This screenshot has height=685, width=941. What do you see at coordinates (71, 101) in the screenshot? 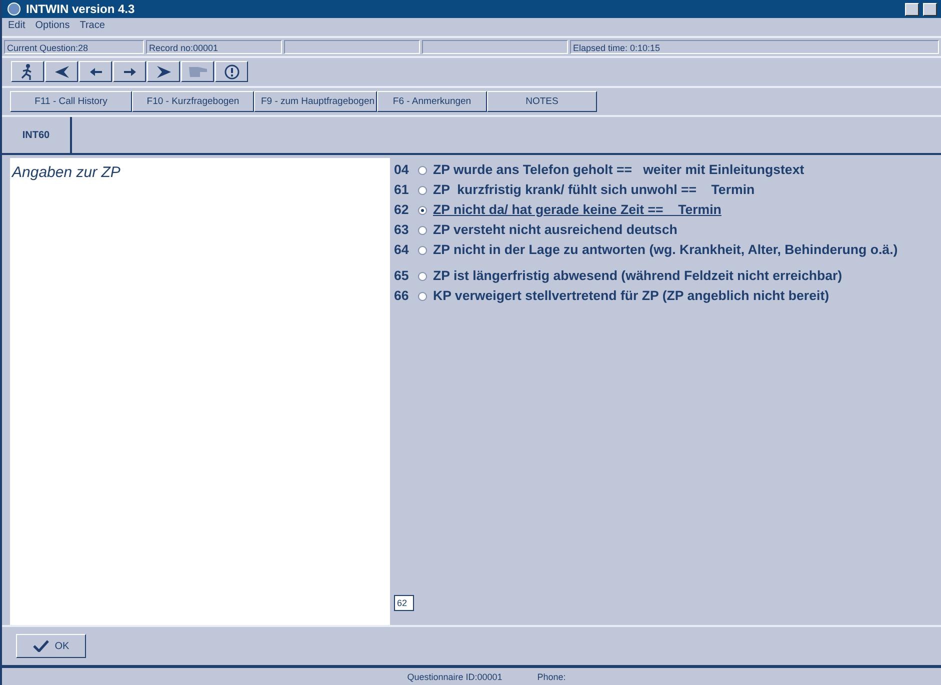
I see `function-key-button: F11 - Call History` at bounding box center [71, 101].